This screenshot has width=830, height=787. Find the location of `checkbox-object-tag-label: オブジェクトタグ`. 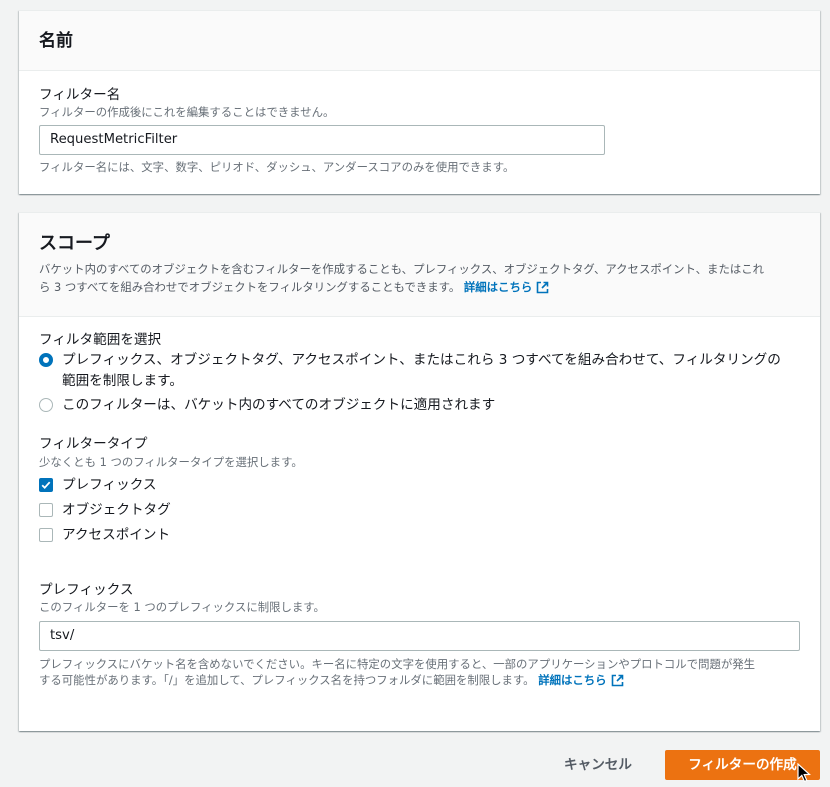

checkbox-object-tag-label: オブジェクトタグ is located at coordinates (116, 510).